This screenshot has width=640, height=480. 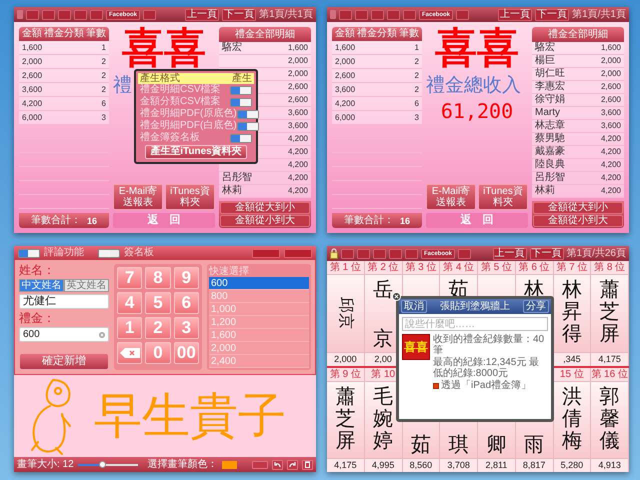 I want to click on color-swatch, so click(x=229, y=464).